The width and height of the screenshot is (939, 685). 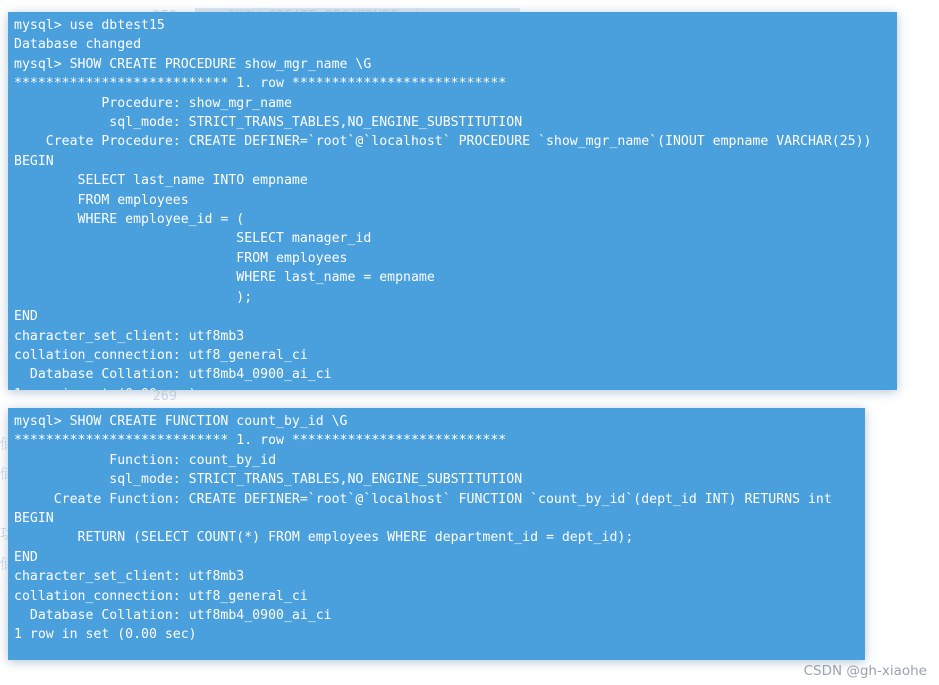 What do you see at coordinates (199, 396) in the screenshot?
I see `background-code-text` at bounding box center [199, 396].